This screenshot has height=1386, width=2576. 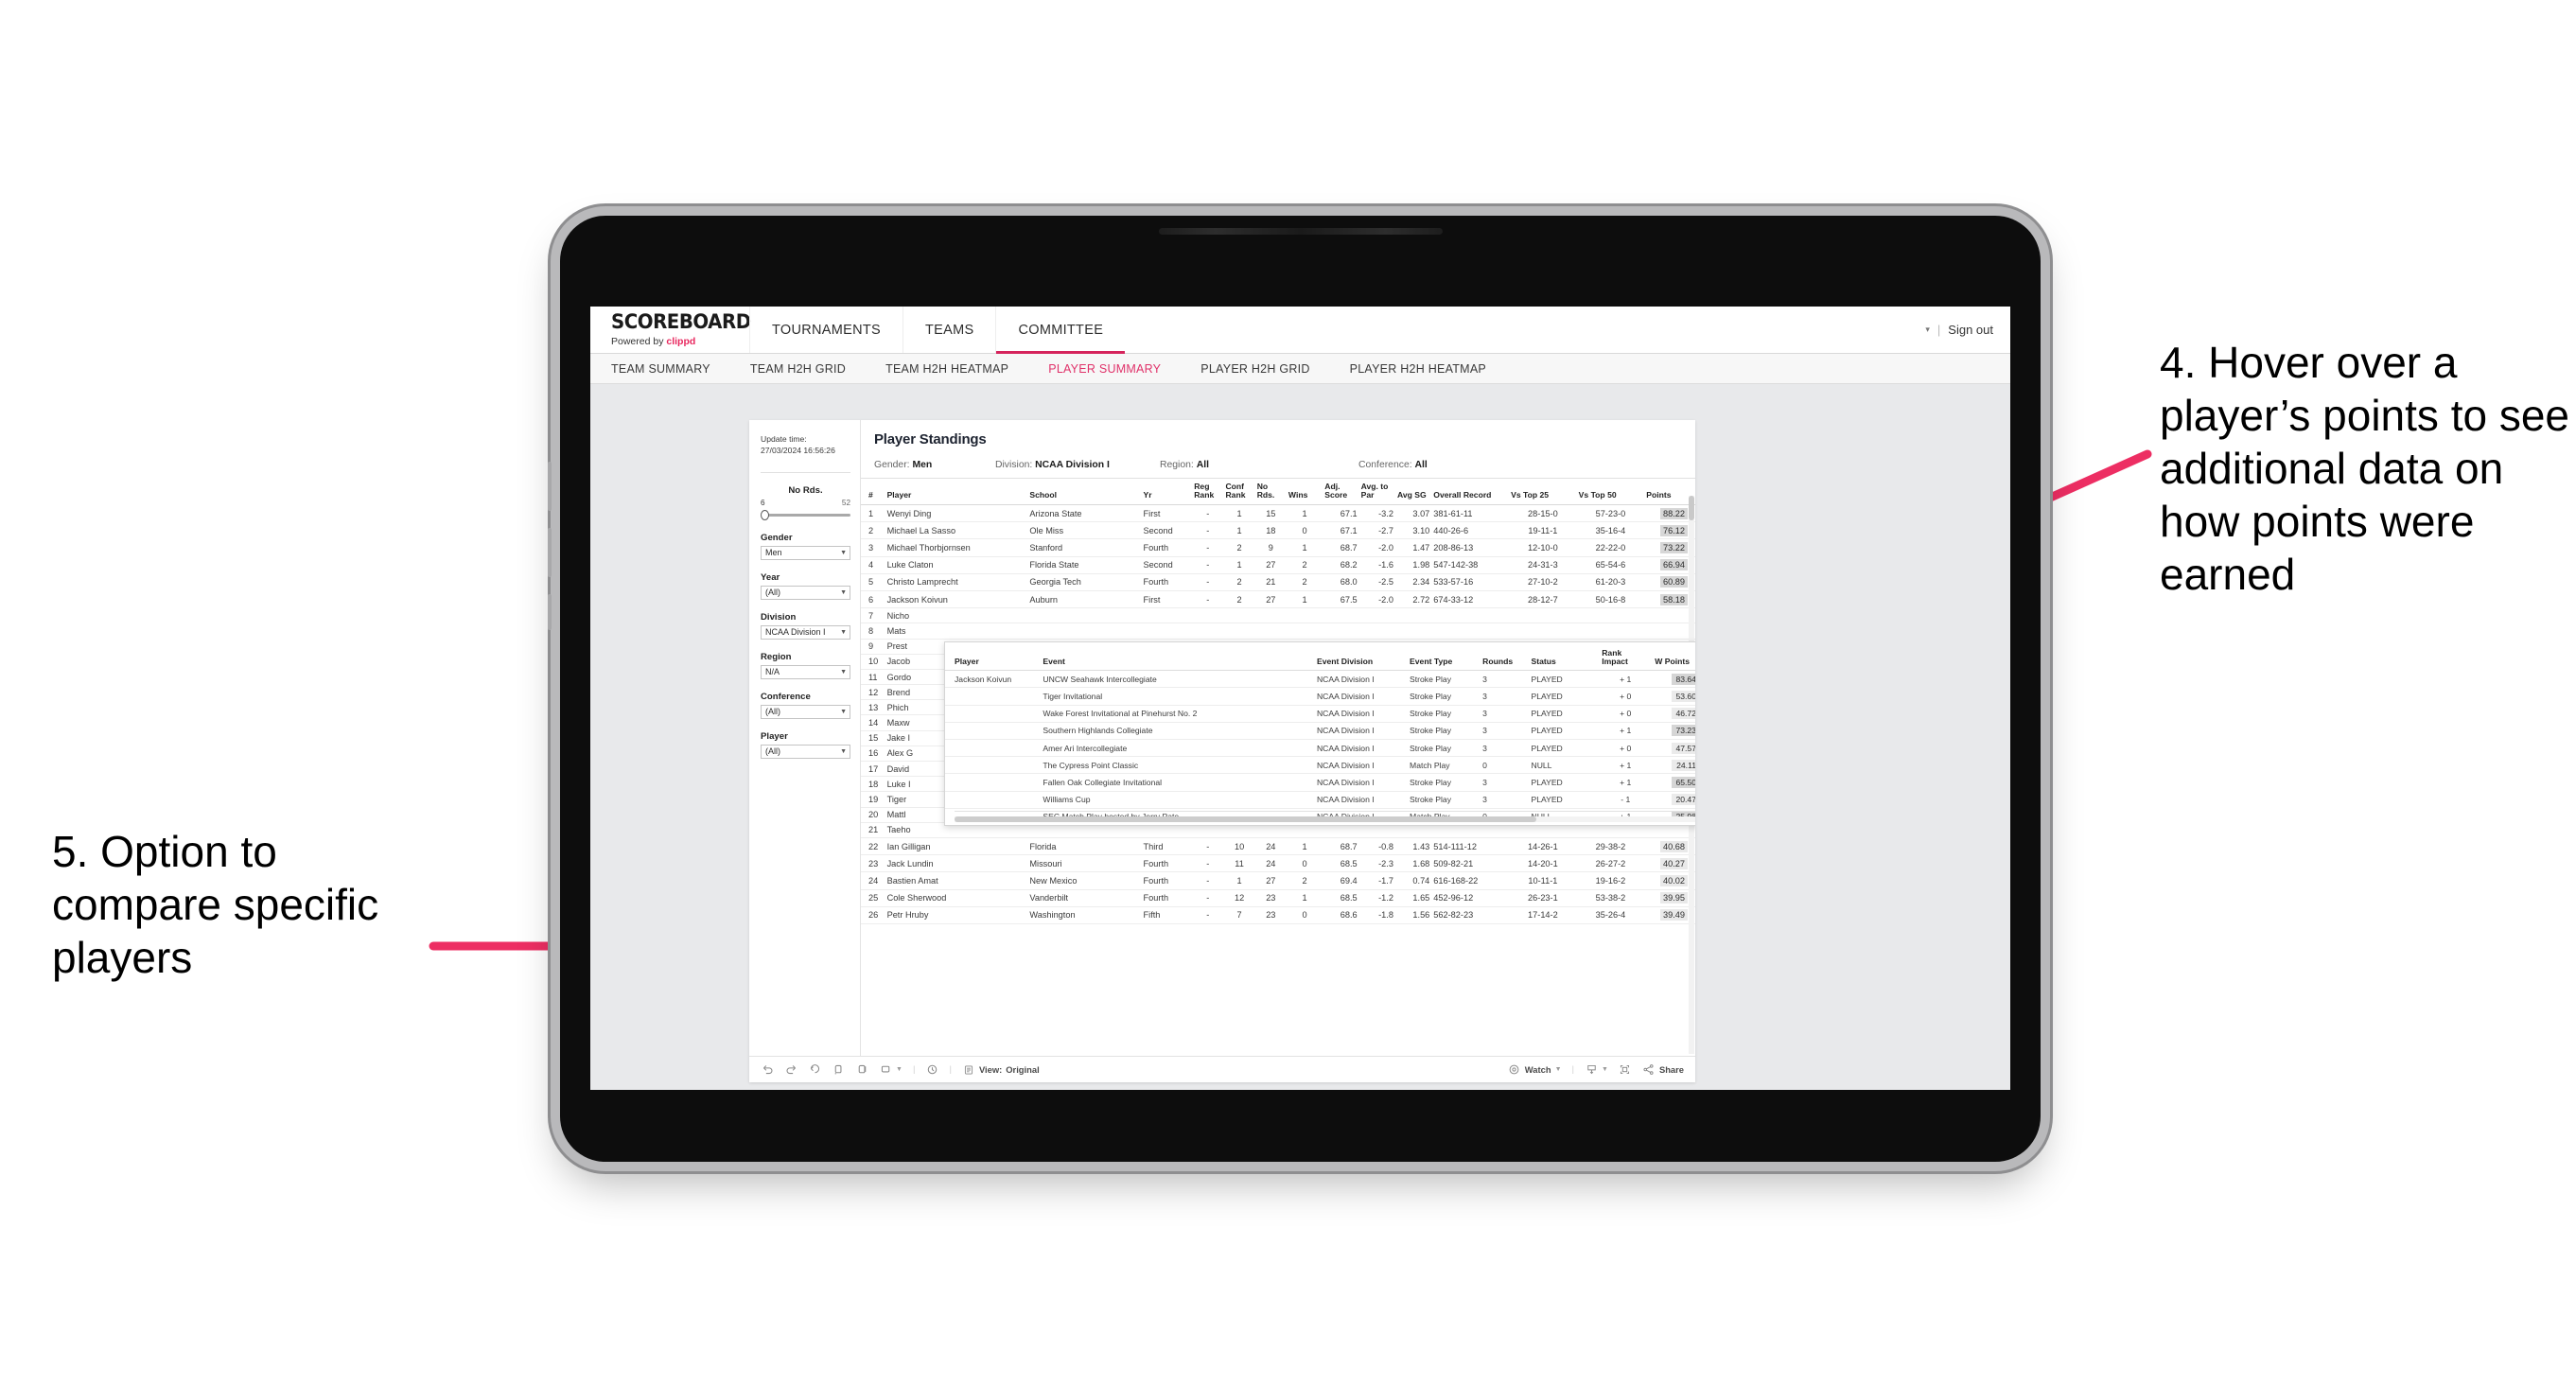 I want to click on cell-conf-rank: 1, so click(x=1239, y=880).